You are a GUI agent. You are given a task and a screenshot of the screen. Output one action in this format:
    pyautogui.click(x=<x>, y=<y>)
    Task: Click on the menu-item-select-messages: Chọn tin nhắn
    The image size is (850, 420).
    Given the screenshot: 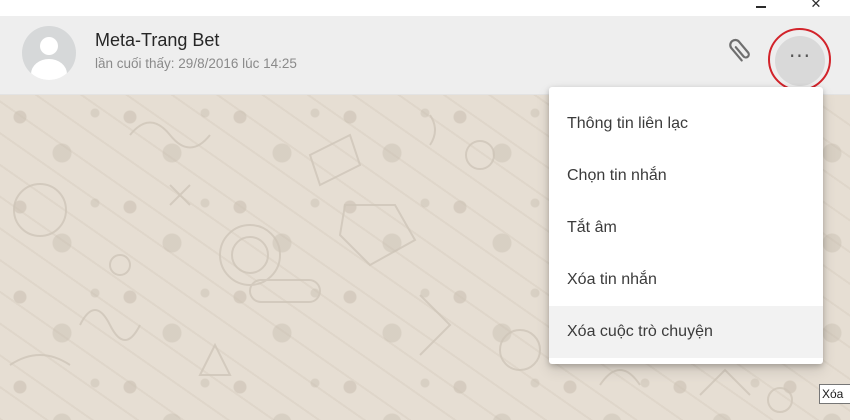 What is the action you would take?
    pyautogui.click(x=686, y=176)
    